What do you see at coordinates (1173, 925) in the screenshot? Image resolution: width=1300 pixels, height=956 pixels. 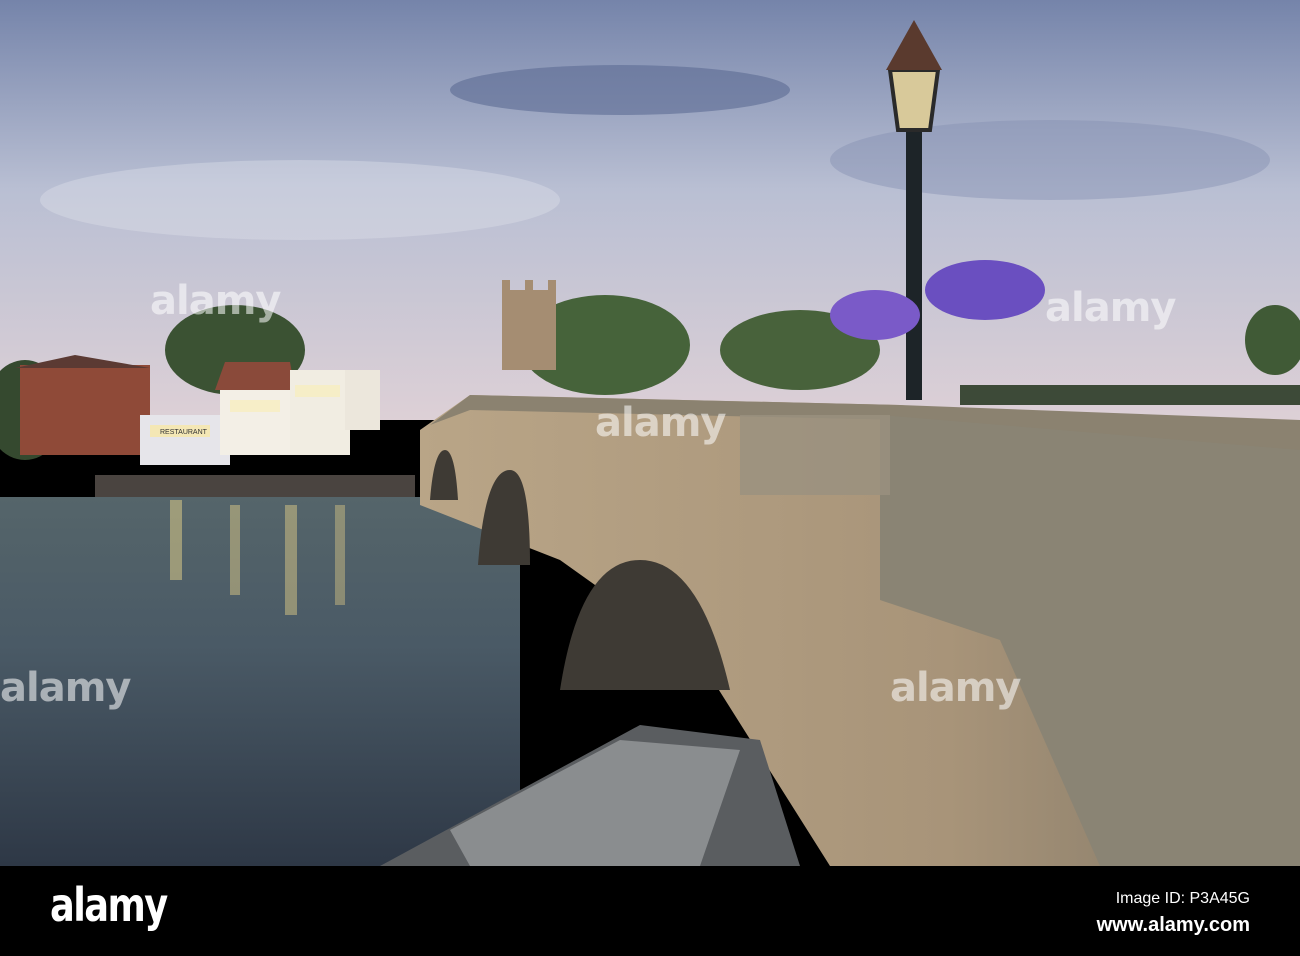 I see `website-link: www.alamy.com` at bounding box center [1173, 925].